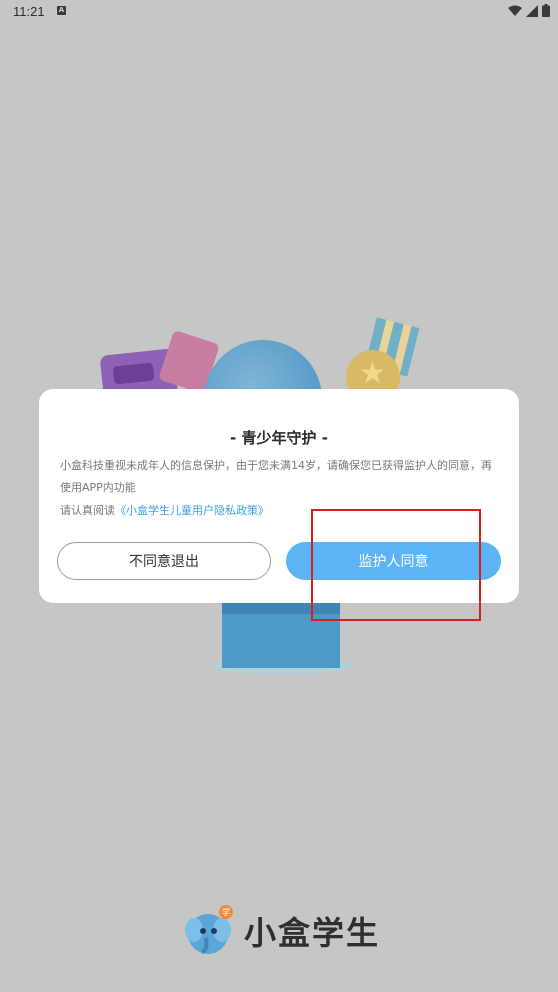 Image resolution: width=558 pixels, height=992 pixels. I want to click on privacy-policy-link: 《小盒学生儿童用户隐私政策》, so click(192, 510).